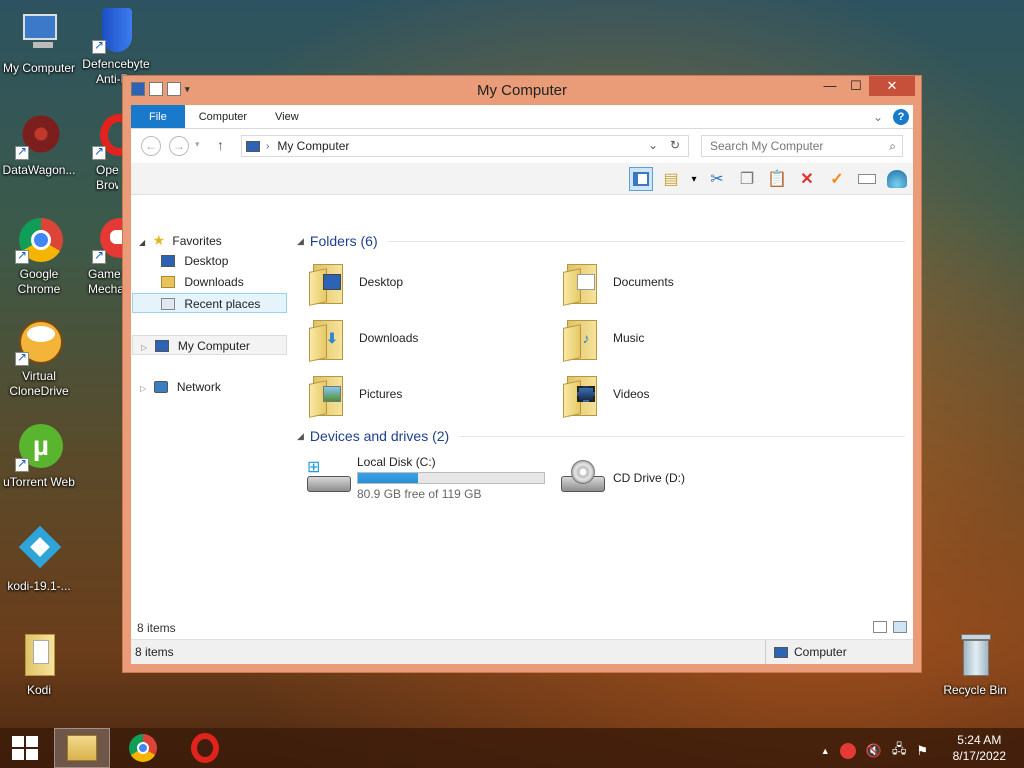  Describe the element at coordinates (802, 146) in the screenshot. I see `search-input: Search My Computer ⌕` at that location.